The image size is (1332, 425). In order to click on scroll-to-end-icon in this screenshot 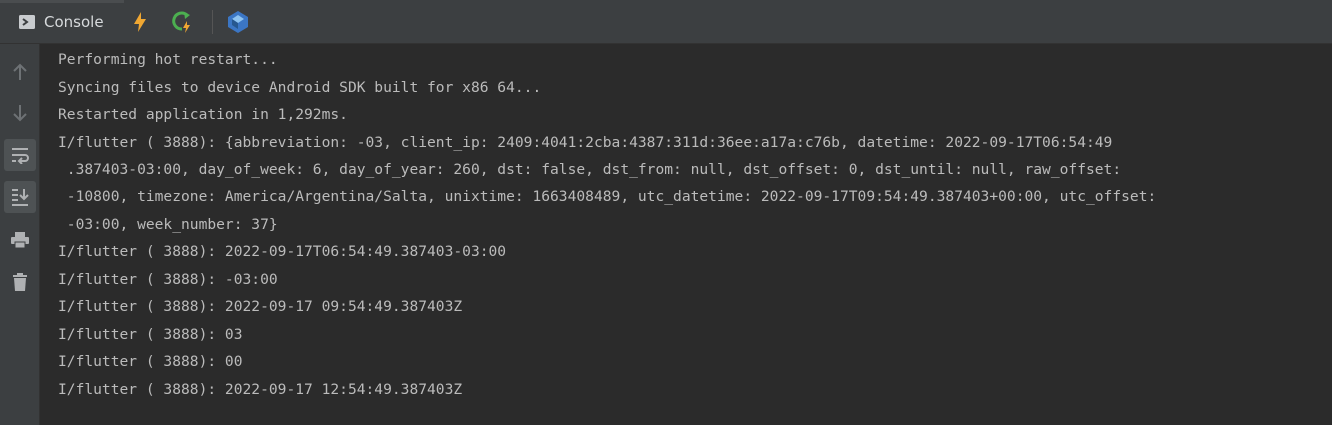, I will do `click(20, 197)`.